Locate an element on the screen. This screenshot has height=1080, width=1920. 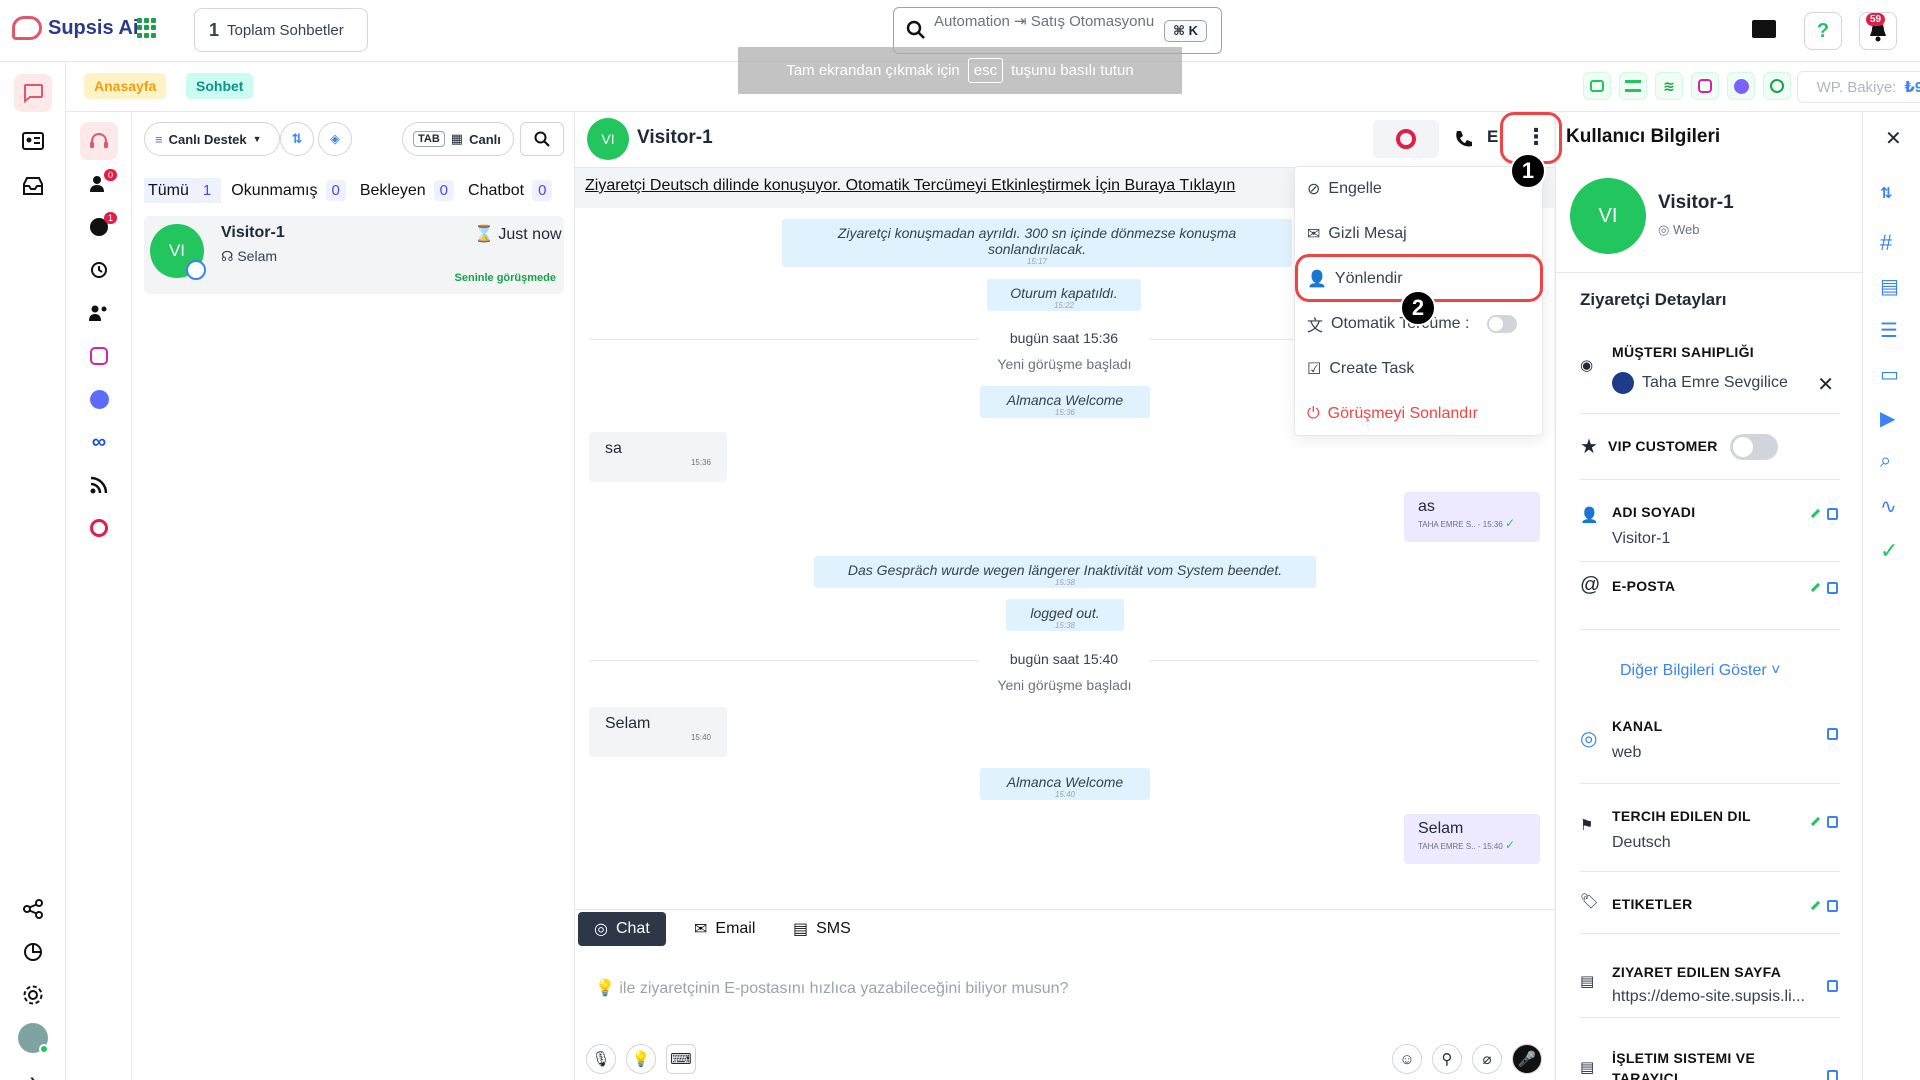
search-icon: ⌕ is located at coordinates (1892, 462).